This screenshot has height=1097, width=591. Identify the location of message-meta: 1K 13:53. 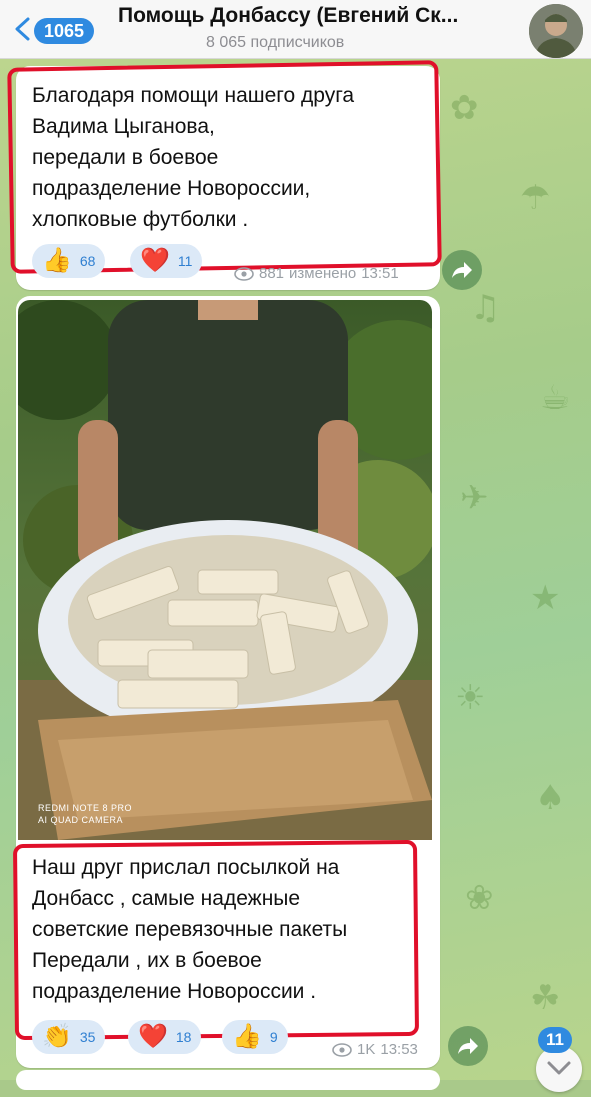
(375, 1049).